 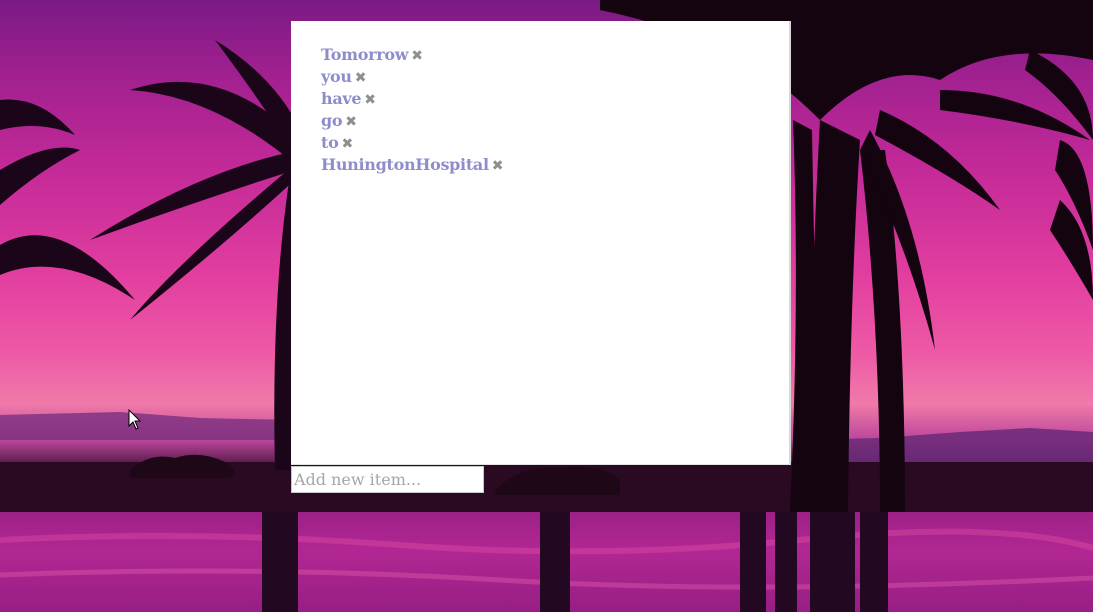 What do you see at coordinates (341, 98) in the screenshot?
I see `todo-item-text: have` at bounding box center [341, 98].